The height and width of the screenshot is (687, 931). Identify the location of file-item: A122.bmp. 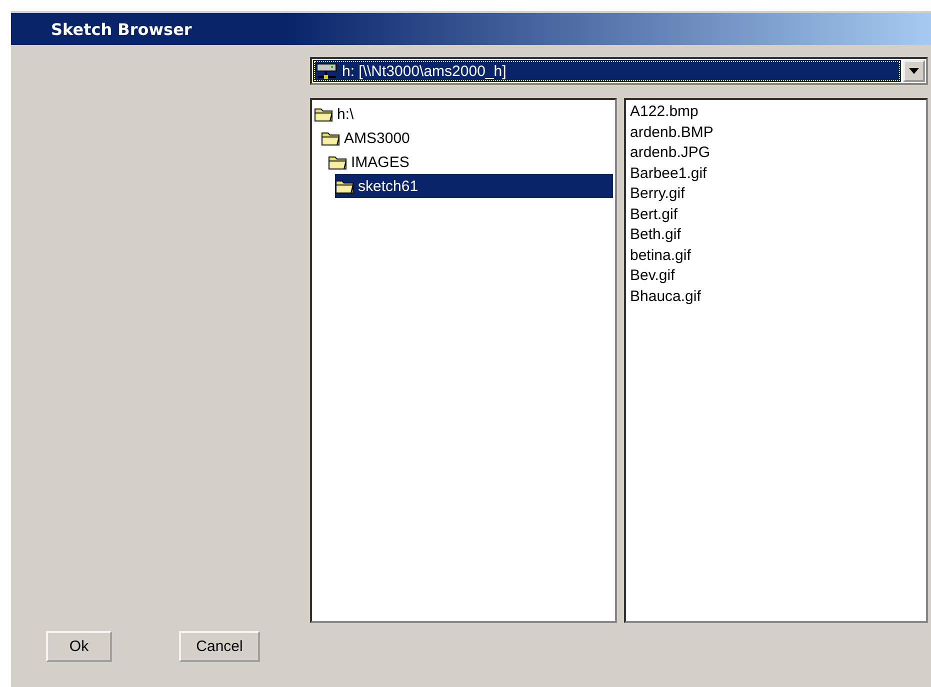
(776, 112).